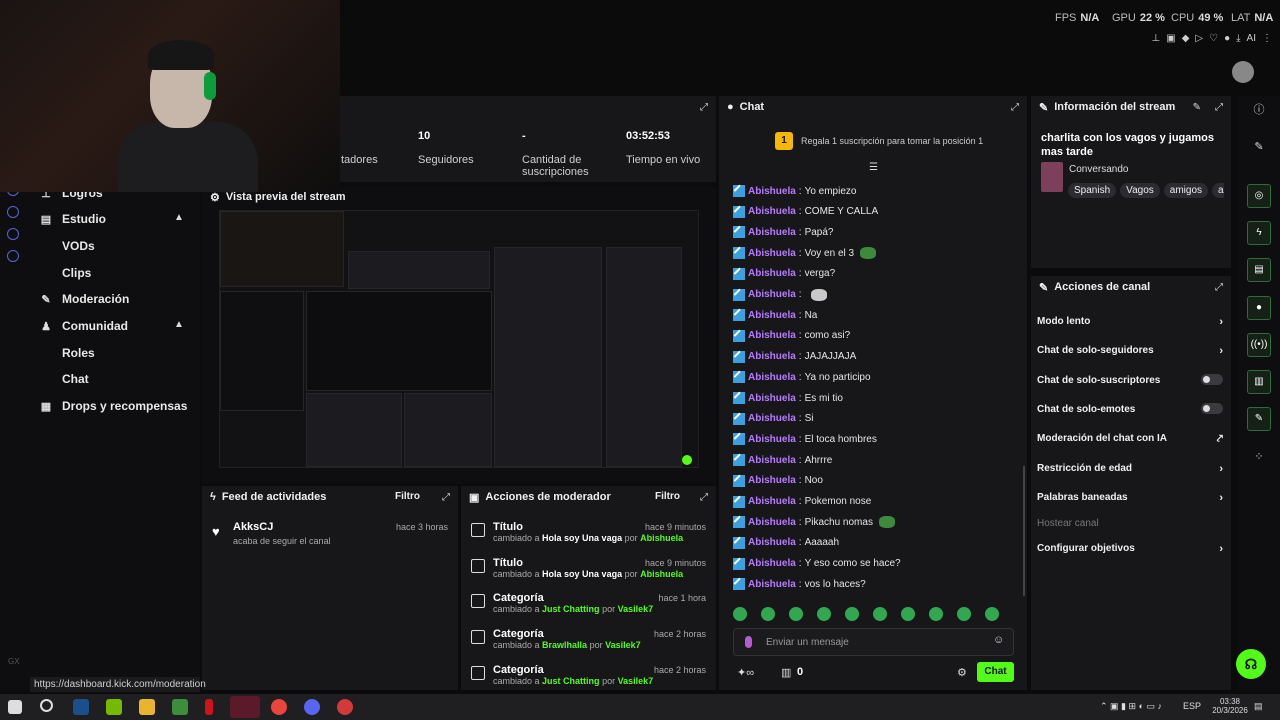  Describe the element at coordinates (1170, 38) in the screenshot. I see `extension-icon: ▣` at that location.